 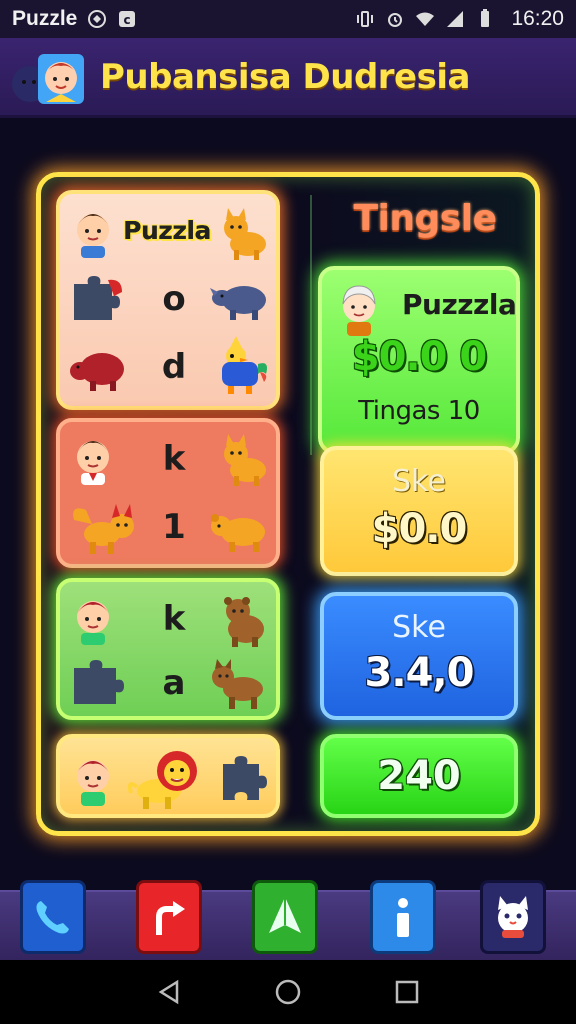 I want to click on score-card-blue: Ske 3.4,0, so click(x=419, y=656).